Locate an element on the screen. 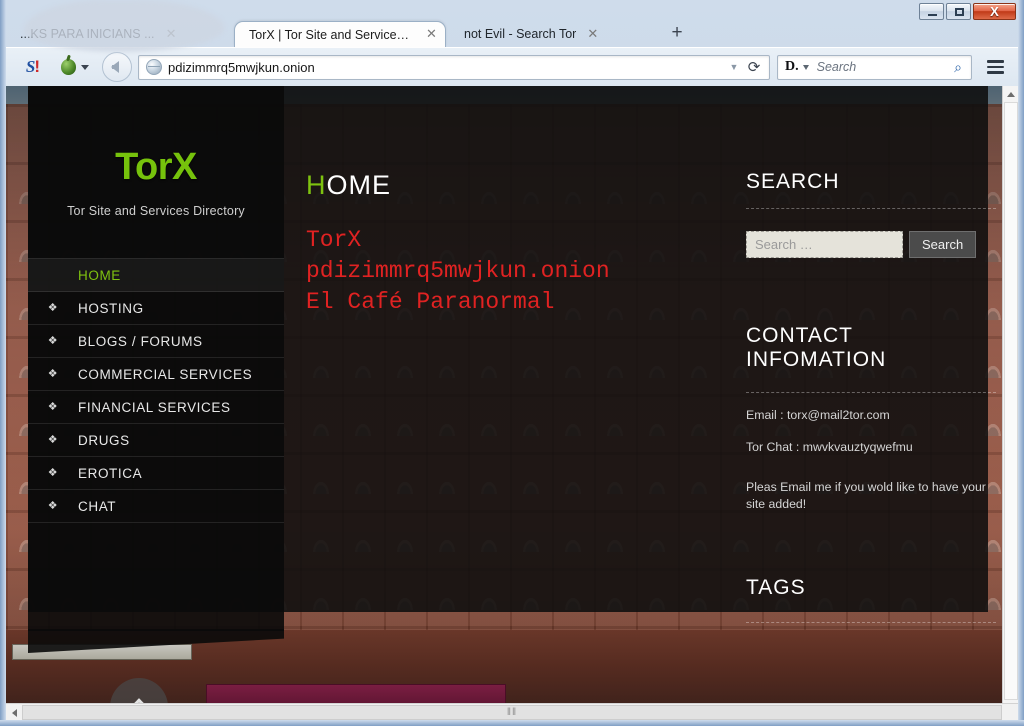  new-tab-button: + is located at coordinates (677, 33).